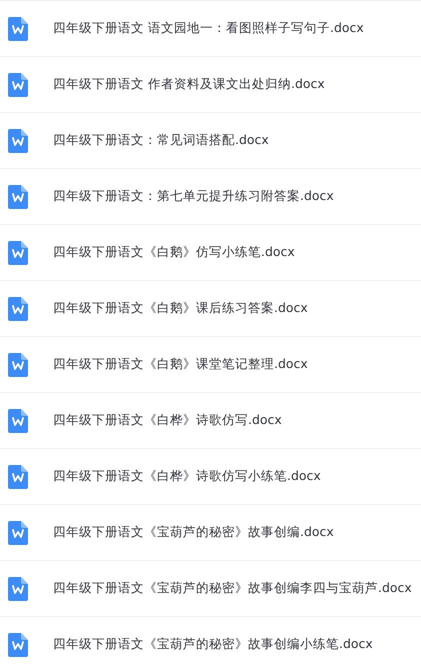 The width and height of the screenshot is (421, 672). What do you see at coordinates (174, 252) in the screenshot?
I see `file-name: 四年级下册语文《白鹅》仿写小练笔.docx` at bounding box center [174, 252].